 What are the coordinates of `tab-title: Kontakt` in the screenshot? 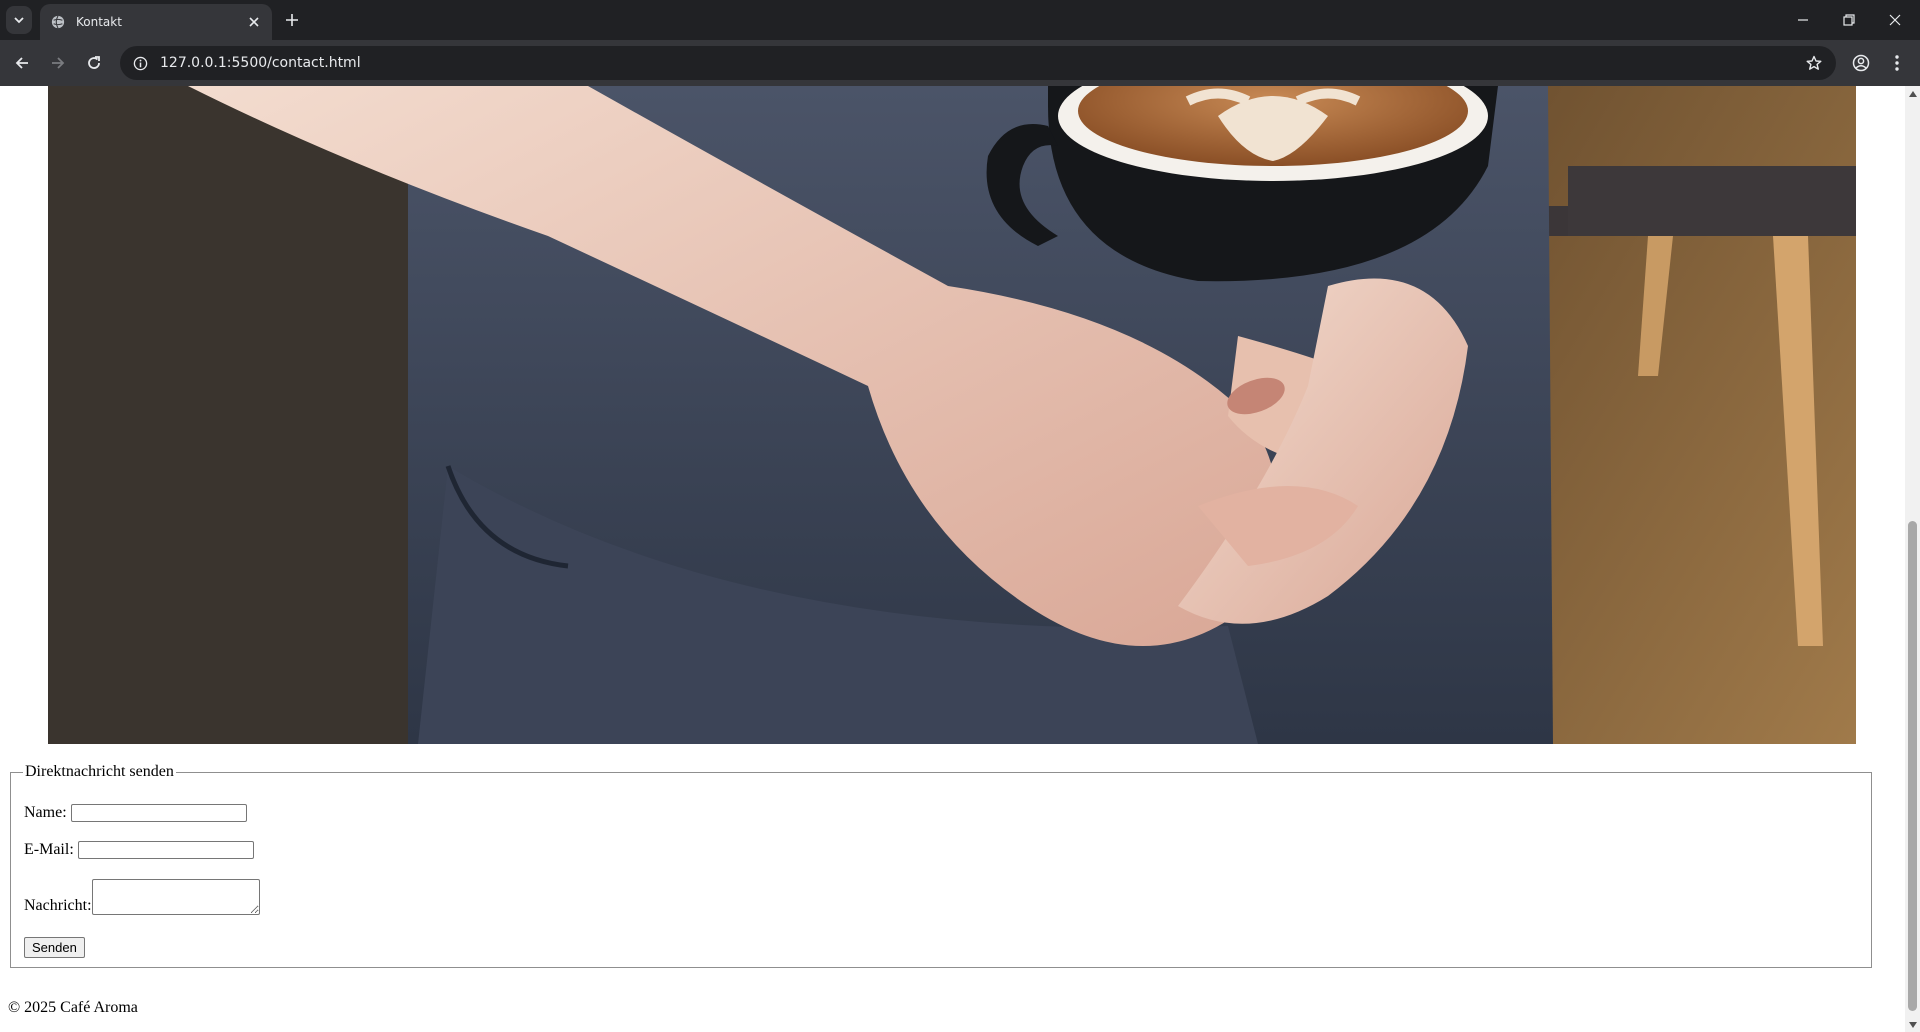 It's located at (99, 22).